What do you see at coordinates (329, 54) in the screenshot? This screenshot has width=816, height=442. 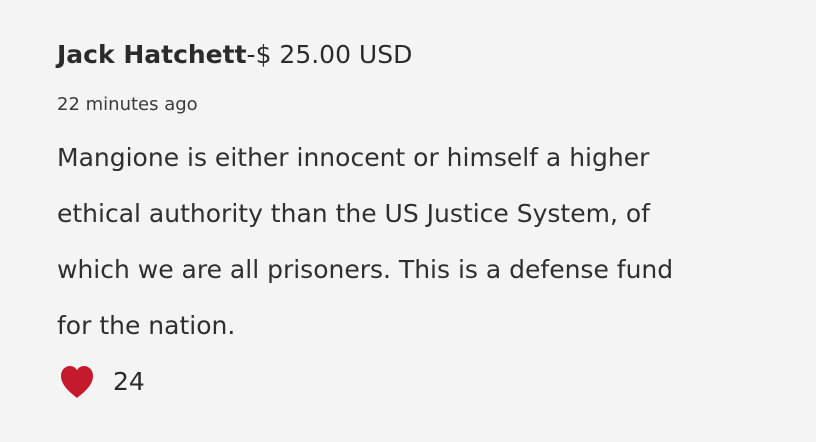 I see `donation-amount: -$ 25.00 USD` at bounding box center [329, 54].